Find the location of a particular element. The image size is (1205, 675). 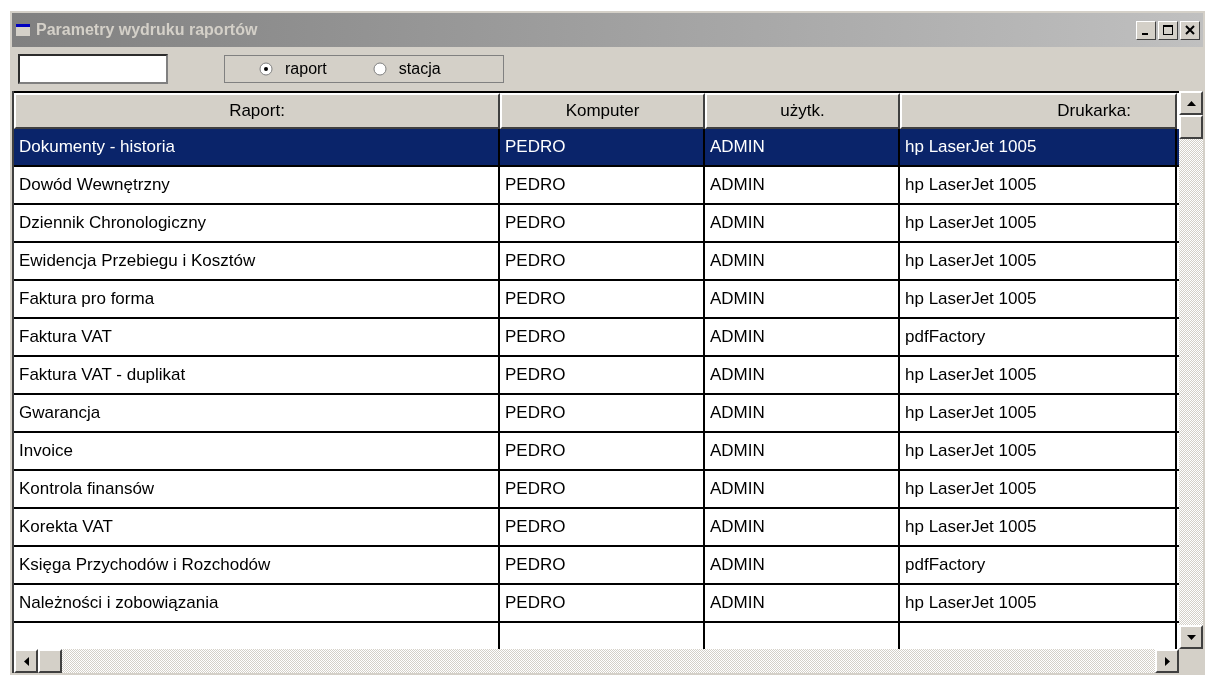

table-cell: Dziennik Chronologiczny is located at coordinates (257, 223).